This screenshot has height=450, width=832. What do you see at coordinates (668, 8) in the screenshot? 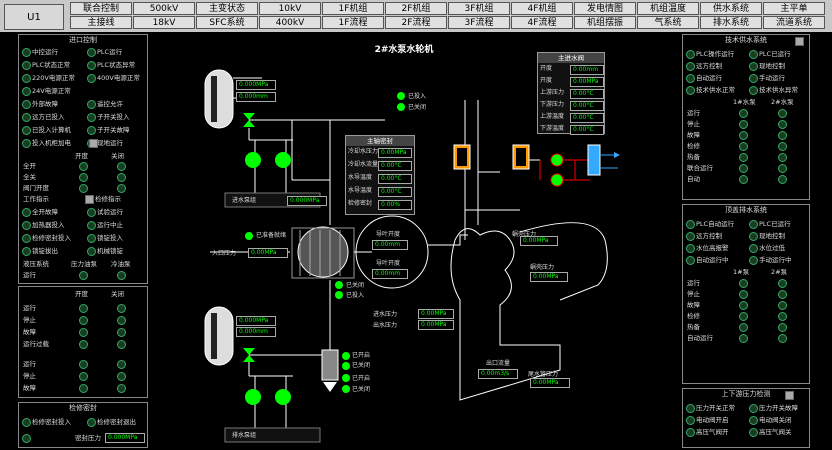
I see `nav-button-9: 机组温度` at bounding box center [668, 8].